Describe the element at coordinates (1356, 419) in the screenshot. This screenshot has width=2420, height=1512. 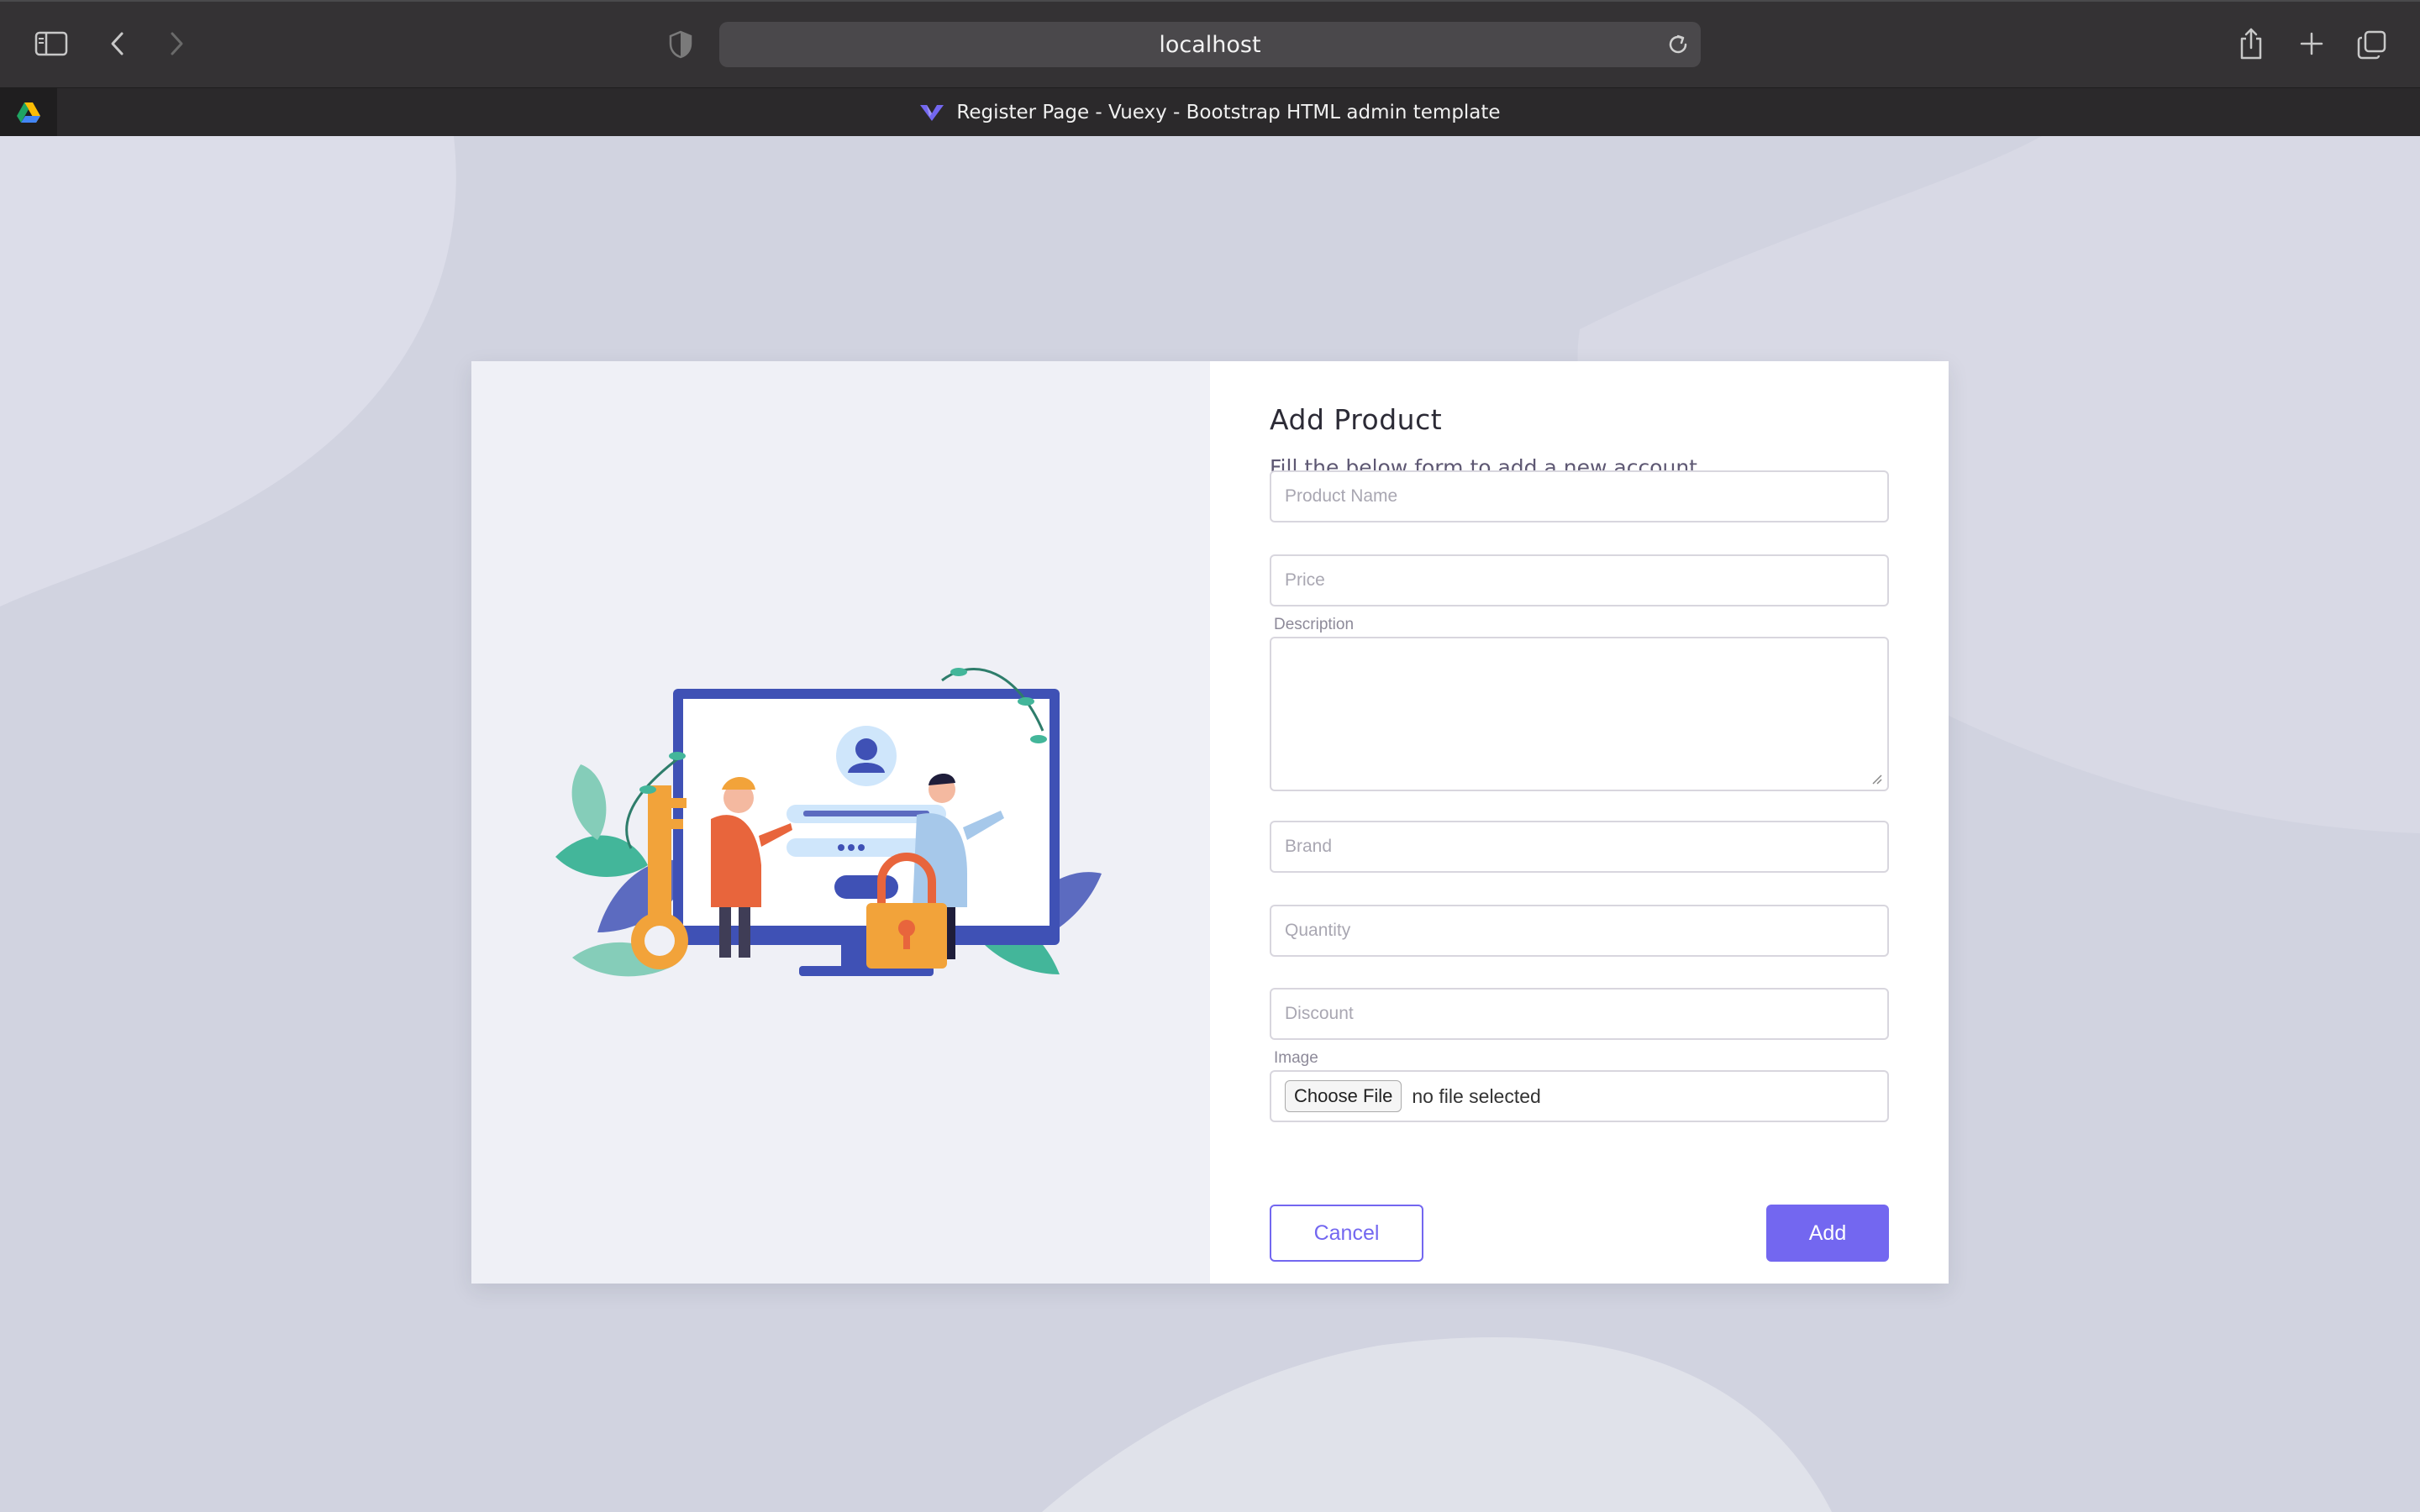
I see `form-title: Add Product` at that location.